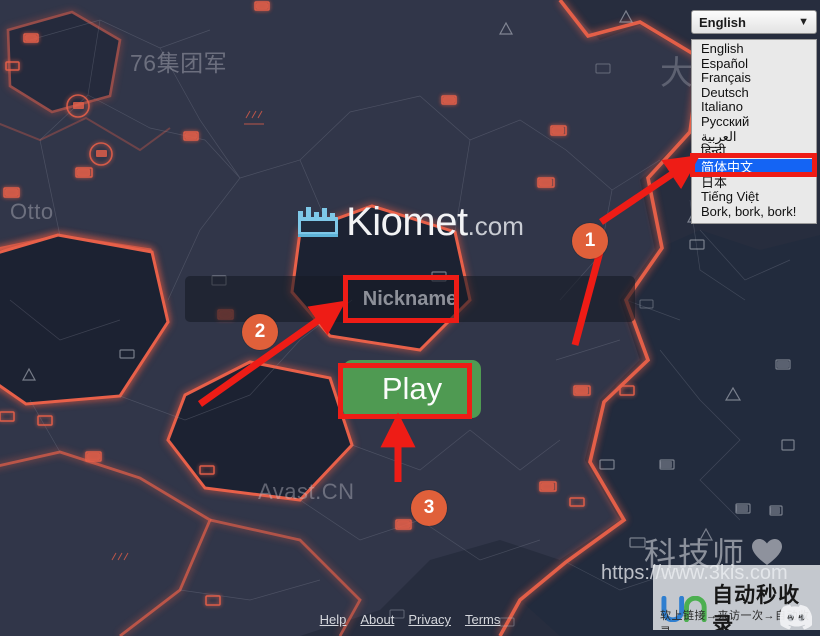 The height and width of the screenshot is (636, 820). What do you see at coordinates (333, 619) in the screenshot?
I see `footer-link-help: Help` at bounding box center [333, 619].